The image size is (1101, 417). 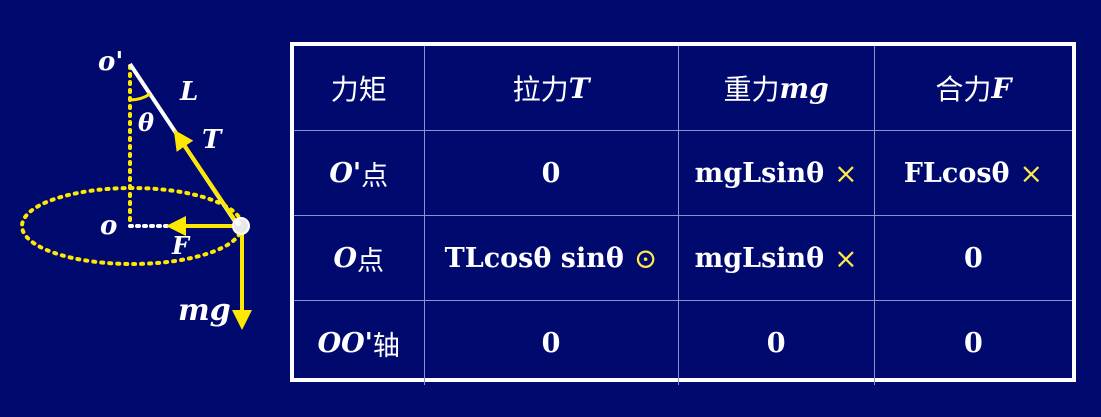 What do you see at coordinates (972, 88) in the screenshot?
I see `header-net-force: 合力 F` at bounding box center [972, 88].